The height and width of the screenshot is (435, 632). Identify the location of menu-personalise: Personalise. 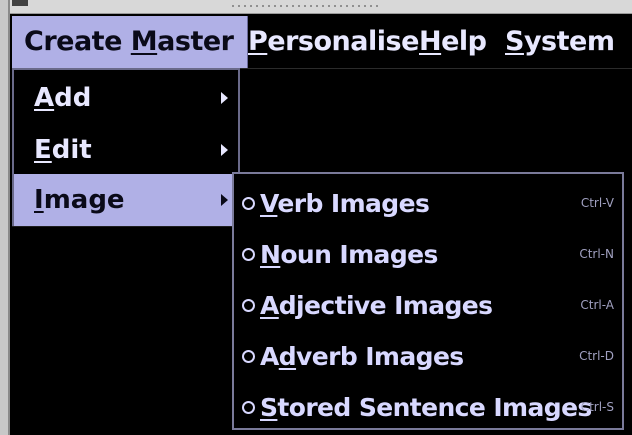
(333, 42).